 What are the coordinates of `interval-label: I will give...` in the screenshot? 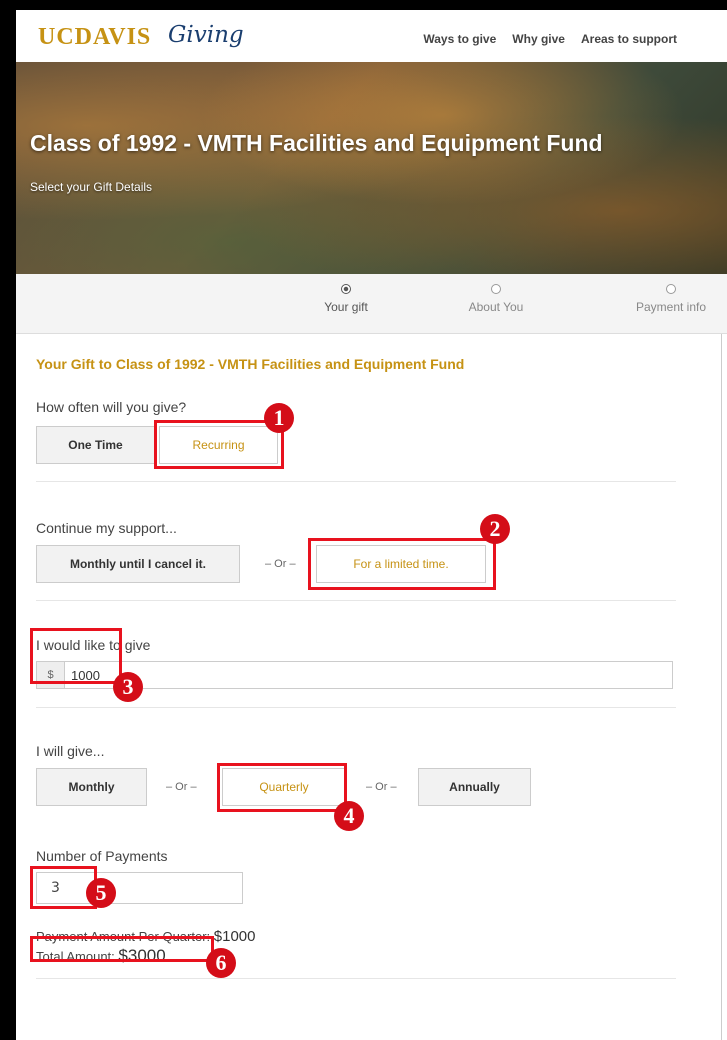 It's located at (70, 751).